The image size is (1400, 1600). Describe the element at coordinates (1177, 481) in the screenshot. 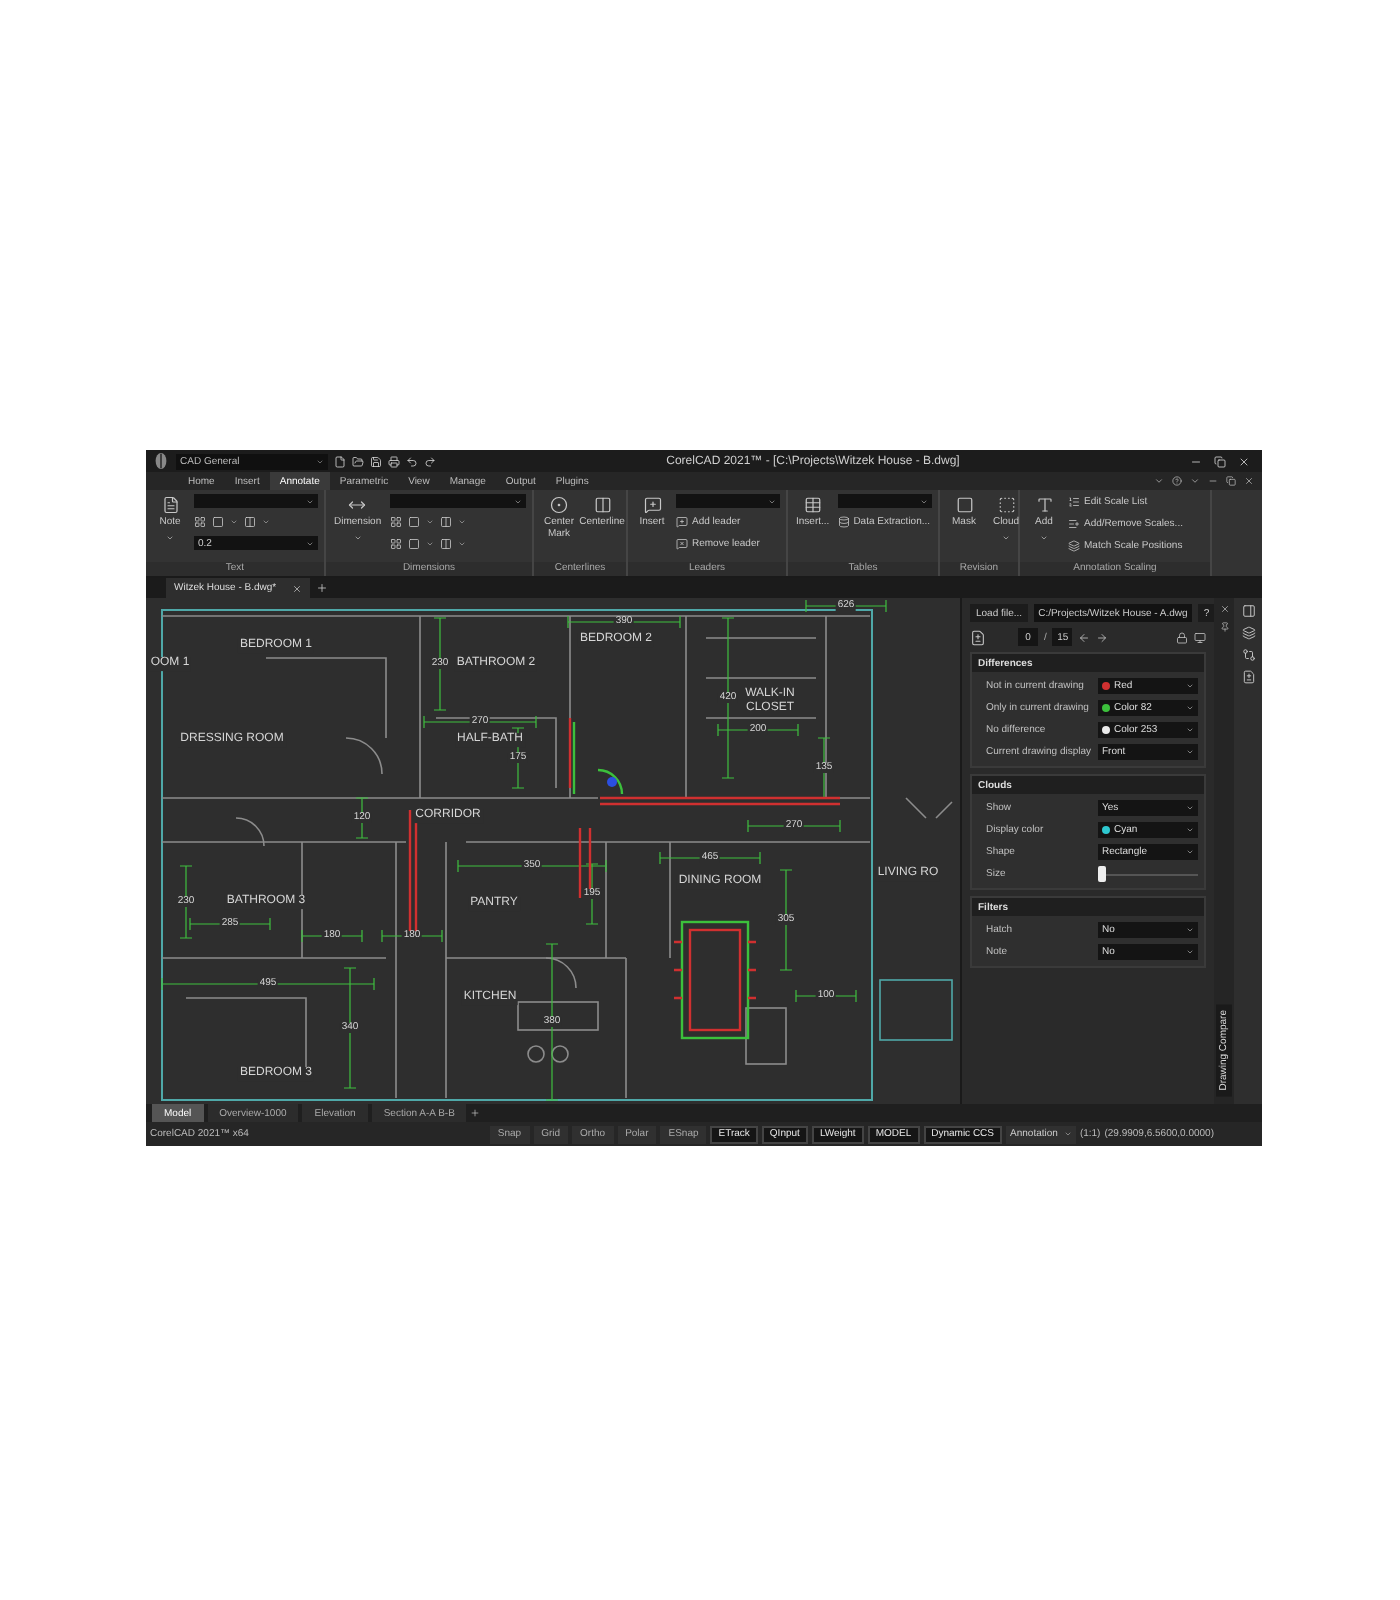

I see `help-icon` at that location.